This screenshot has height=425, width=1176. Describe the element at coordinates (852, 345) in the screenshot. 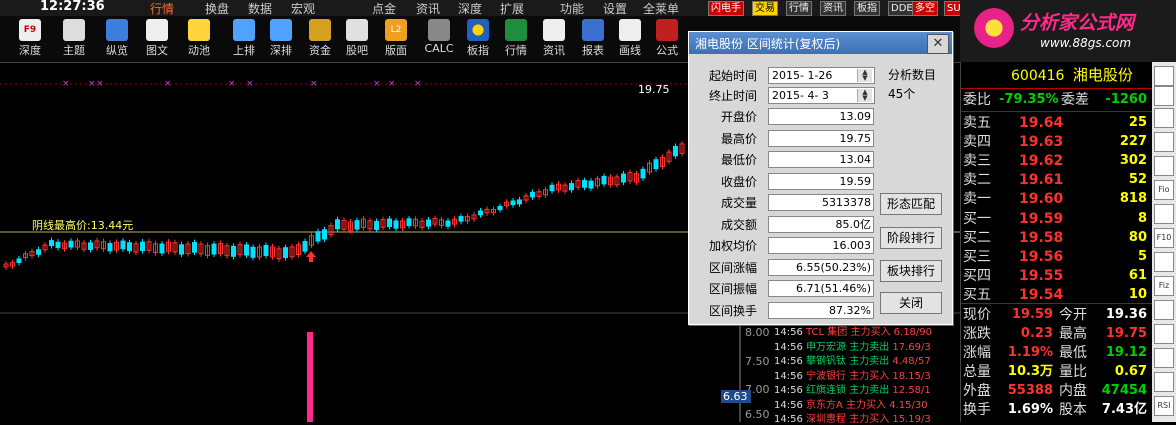

I see `trade-row: 14:56 申万宏源 主力卖出 17.69/3` at that location.